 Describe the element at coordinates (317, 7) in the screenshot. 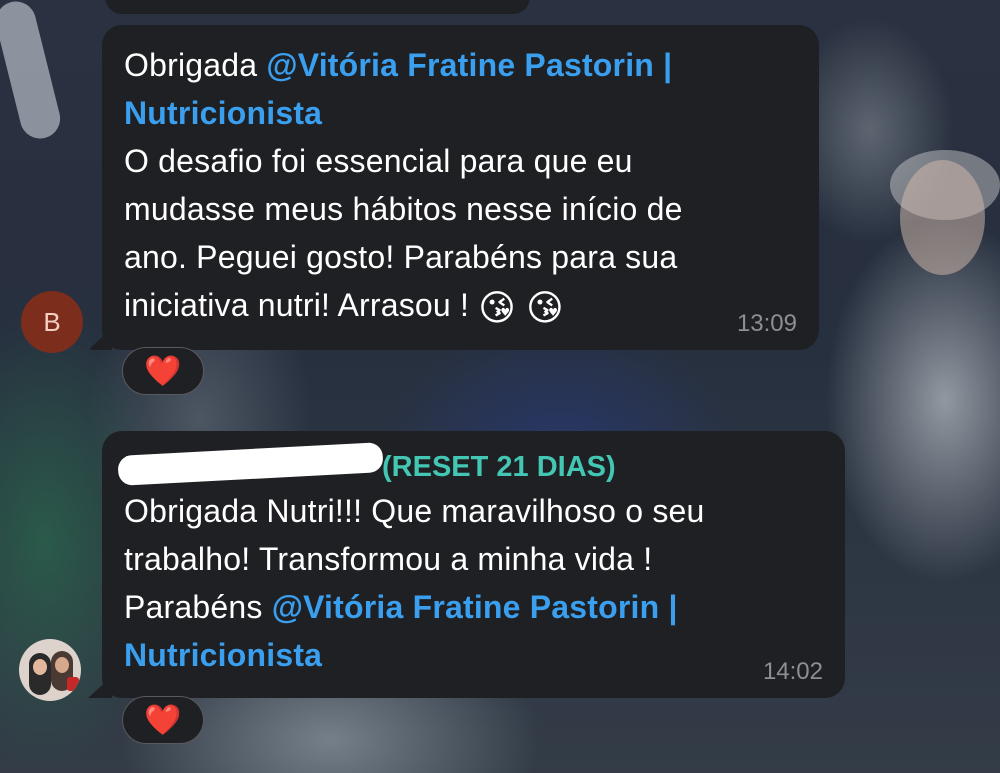

I see `previous-message-bubble` at that location.